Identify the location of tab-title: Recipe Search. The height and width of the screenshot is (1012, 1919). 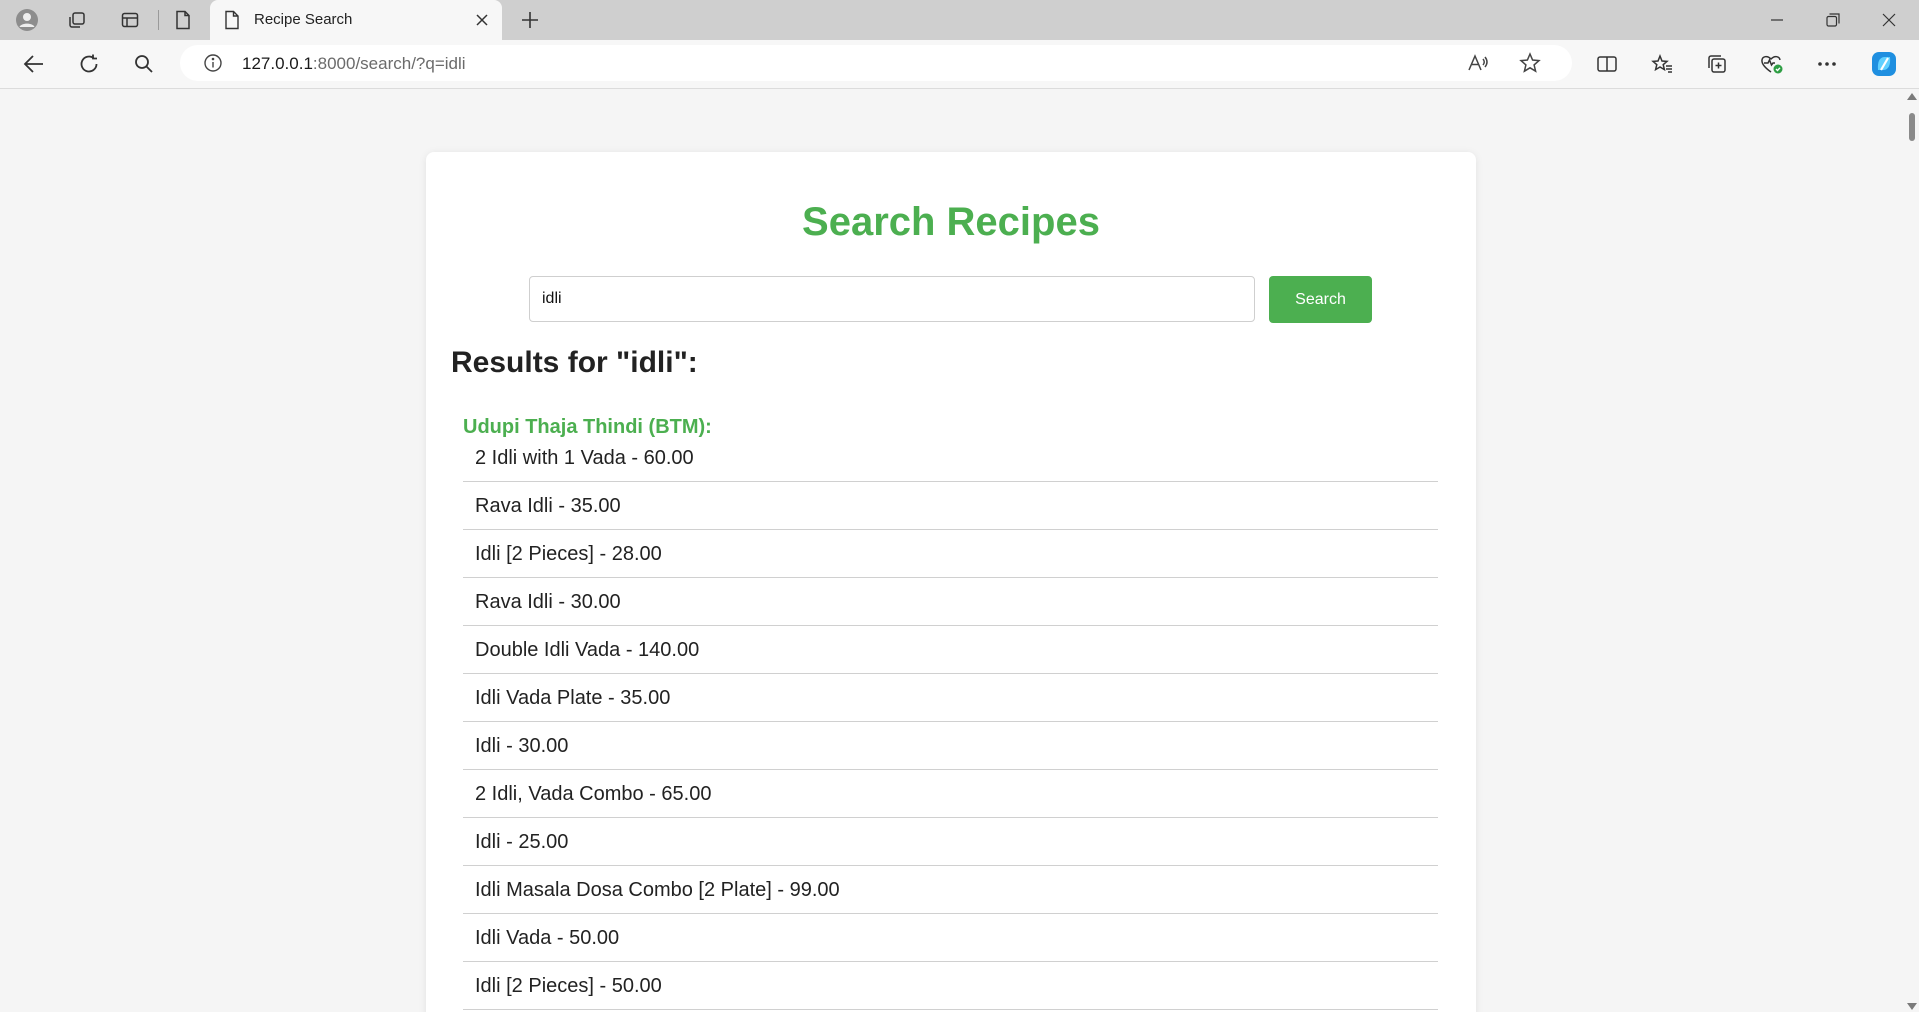
(303, 19).